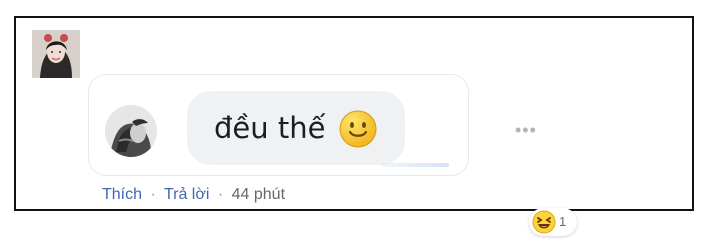  Describe the element at coordinates (358, 129) in the screenshot. I see `smile-emoji-icon` at that location.